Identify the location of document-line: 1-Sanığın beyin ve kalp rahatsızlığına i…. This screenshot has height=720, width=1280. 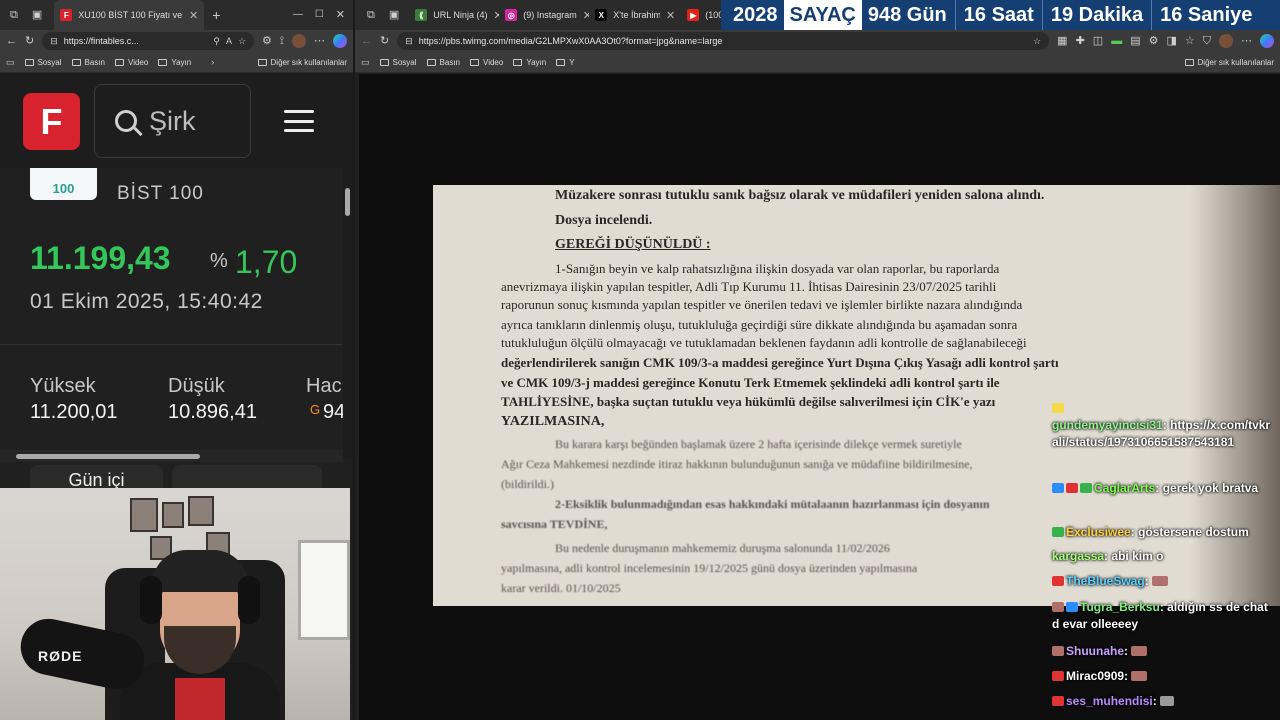
(777, 268).